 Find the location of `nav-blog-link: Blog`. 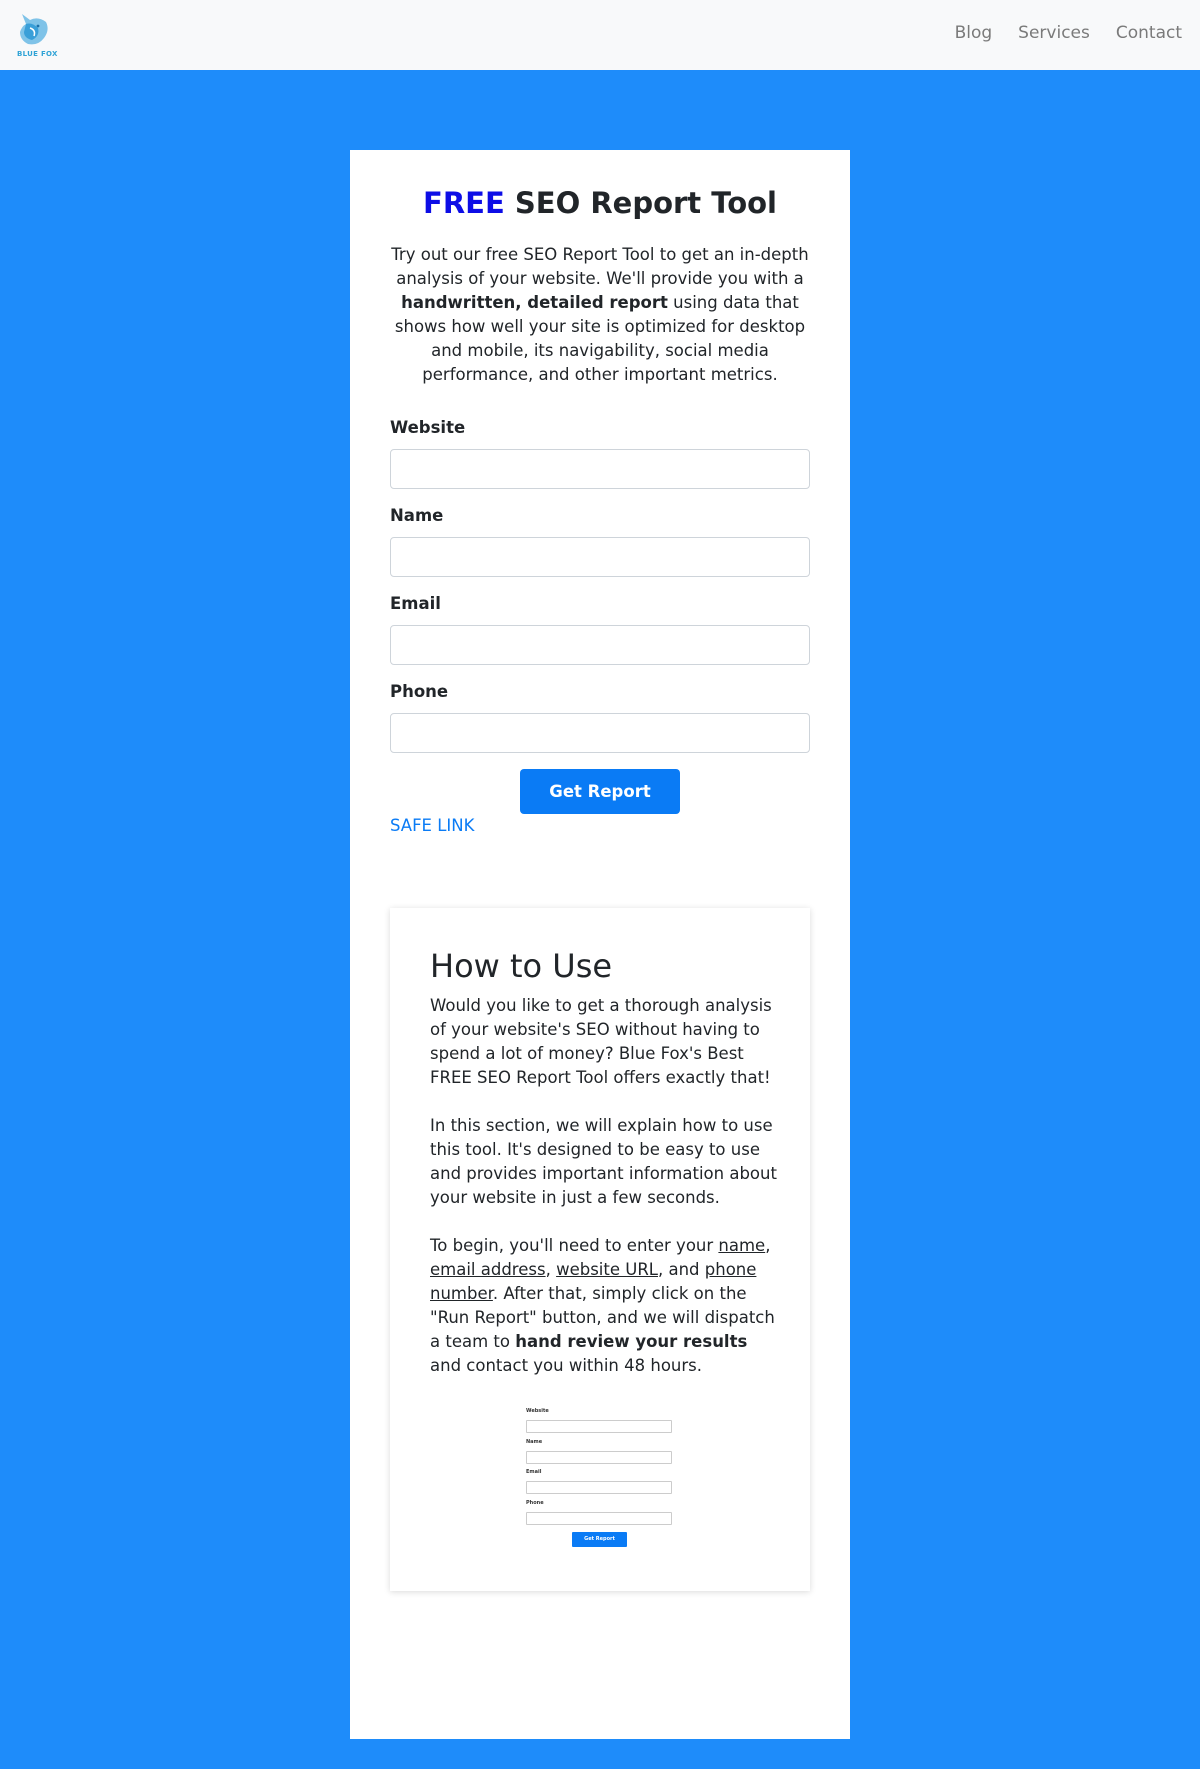

nav-blog-link: Blog is located at coordinates (974, 33).